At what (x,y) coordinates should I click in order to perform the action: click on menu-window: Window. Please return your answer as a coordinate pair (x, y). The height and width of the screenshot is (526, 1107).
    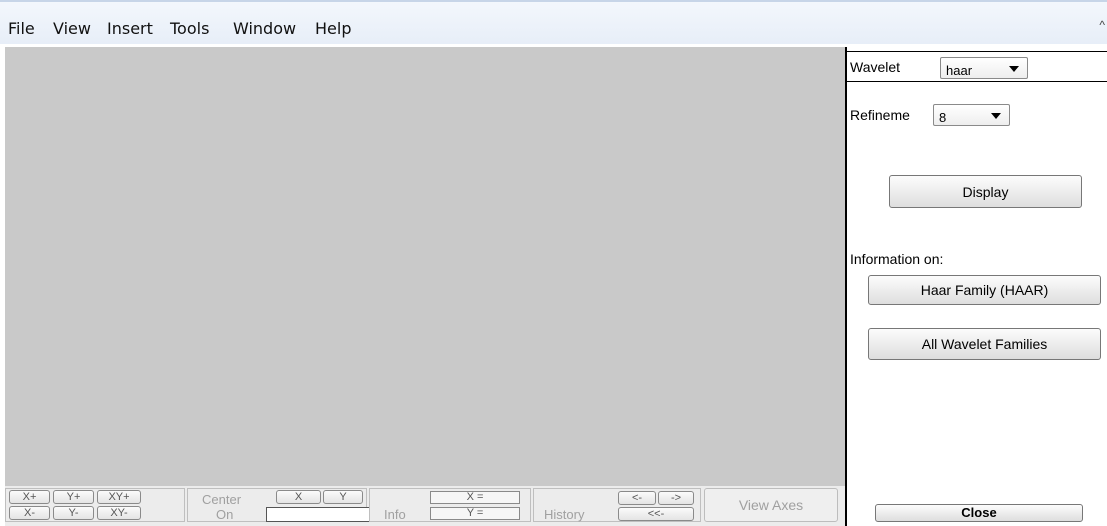
    Looking at the image, I should click on (264, 28).